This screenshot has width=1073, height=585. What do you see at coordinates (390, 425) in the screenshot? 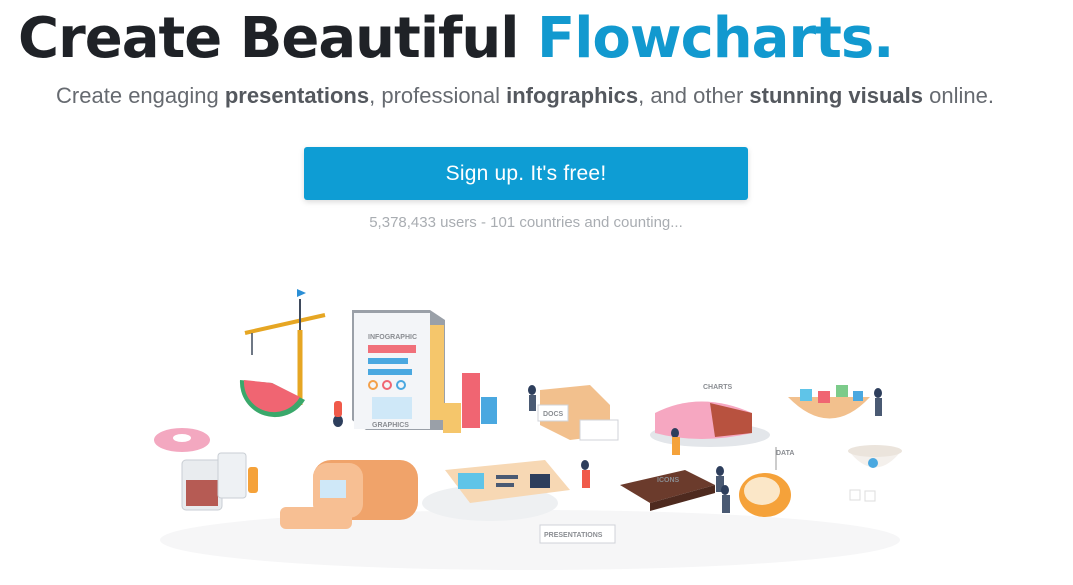
I see `graphics-label: GRAPHICS` at bounding box center [390, 425].